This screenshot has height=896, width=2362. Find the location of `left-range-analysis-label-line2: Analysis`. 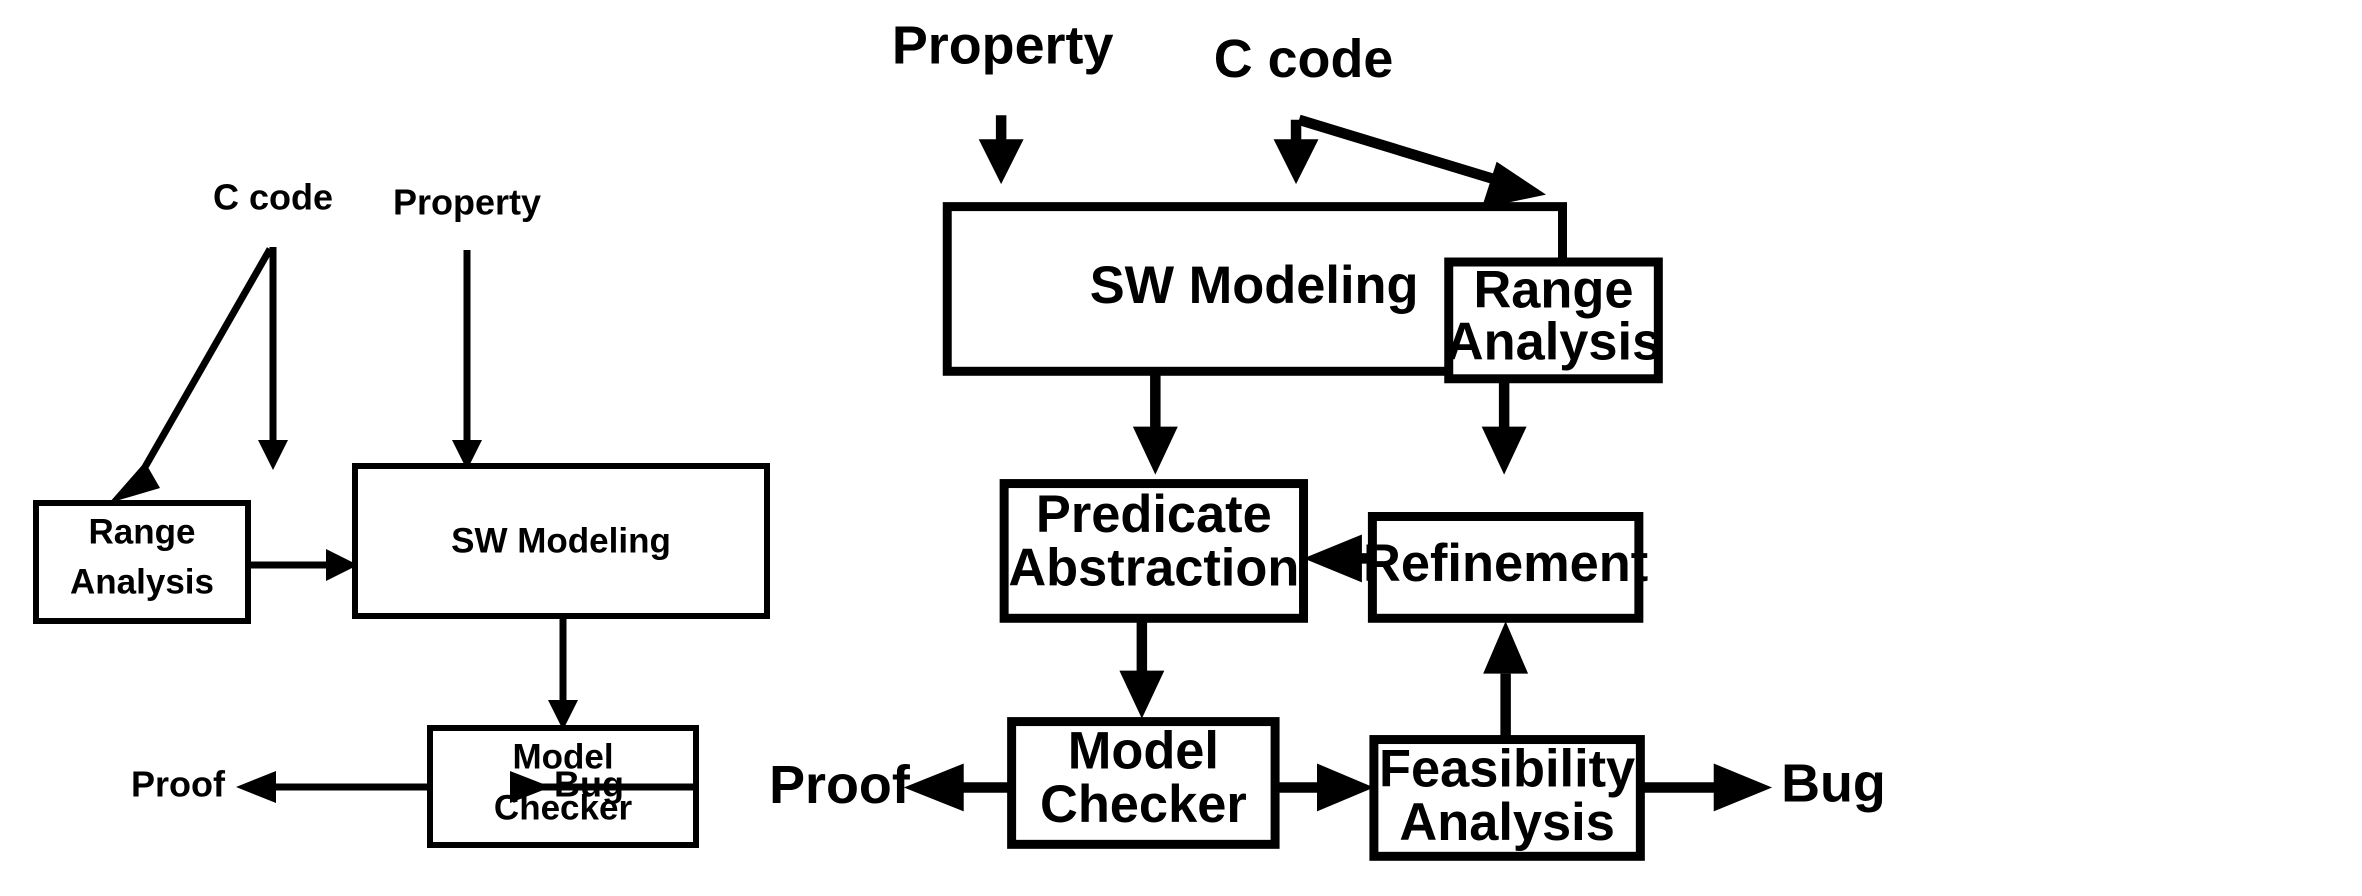

left-range-analysis-label-line2: Analysis is located at coordinates (142, 581).